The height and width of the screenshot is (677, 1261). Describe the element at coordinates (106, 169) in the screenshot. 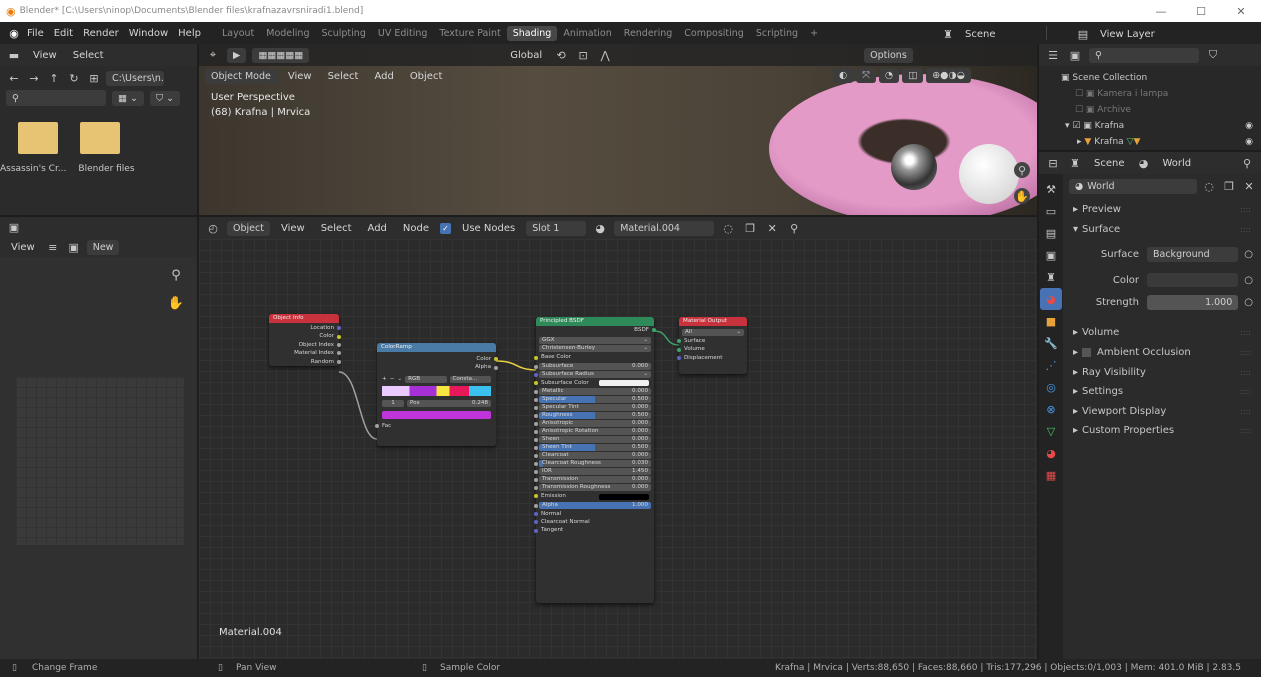

I see `folder-label: Blender files` at that location.